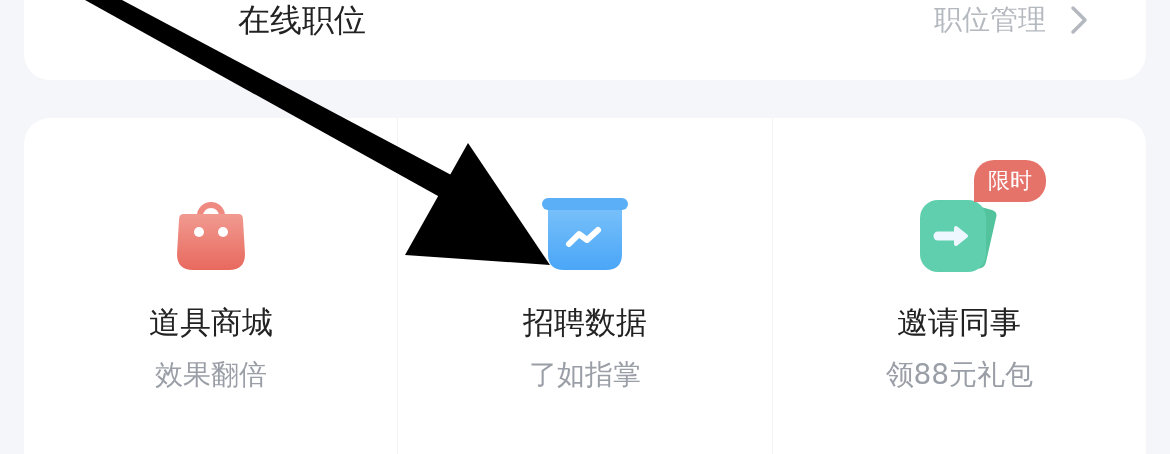  Describe the element at coordinates (959, 235) in the screenshot. I see `arrow-card-icon` at that location.